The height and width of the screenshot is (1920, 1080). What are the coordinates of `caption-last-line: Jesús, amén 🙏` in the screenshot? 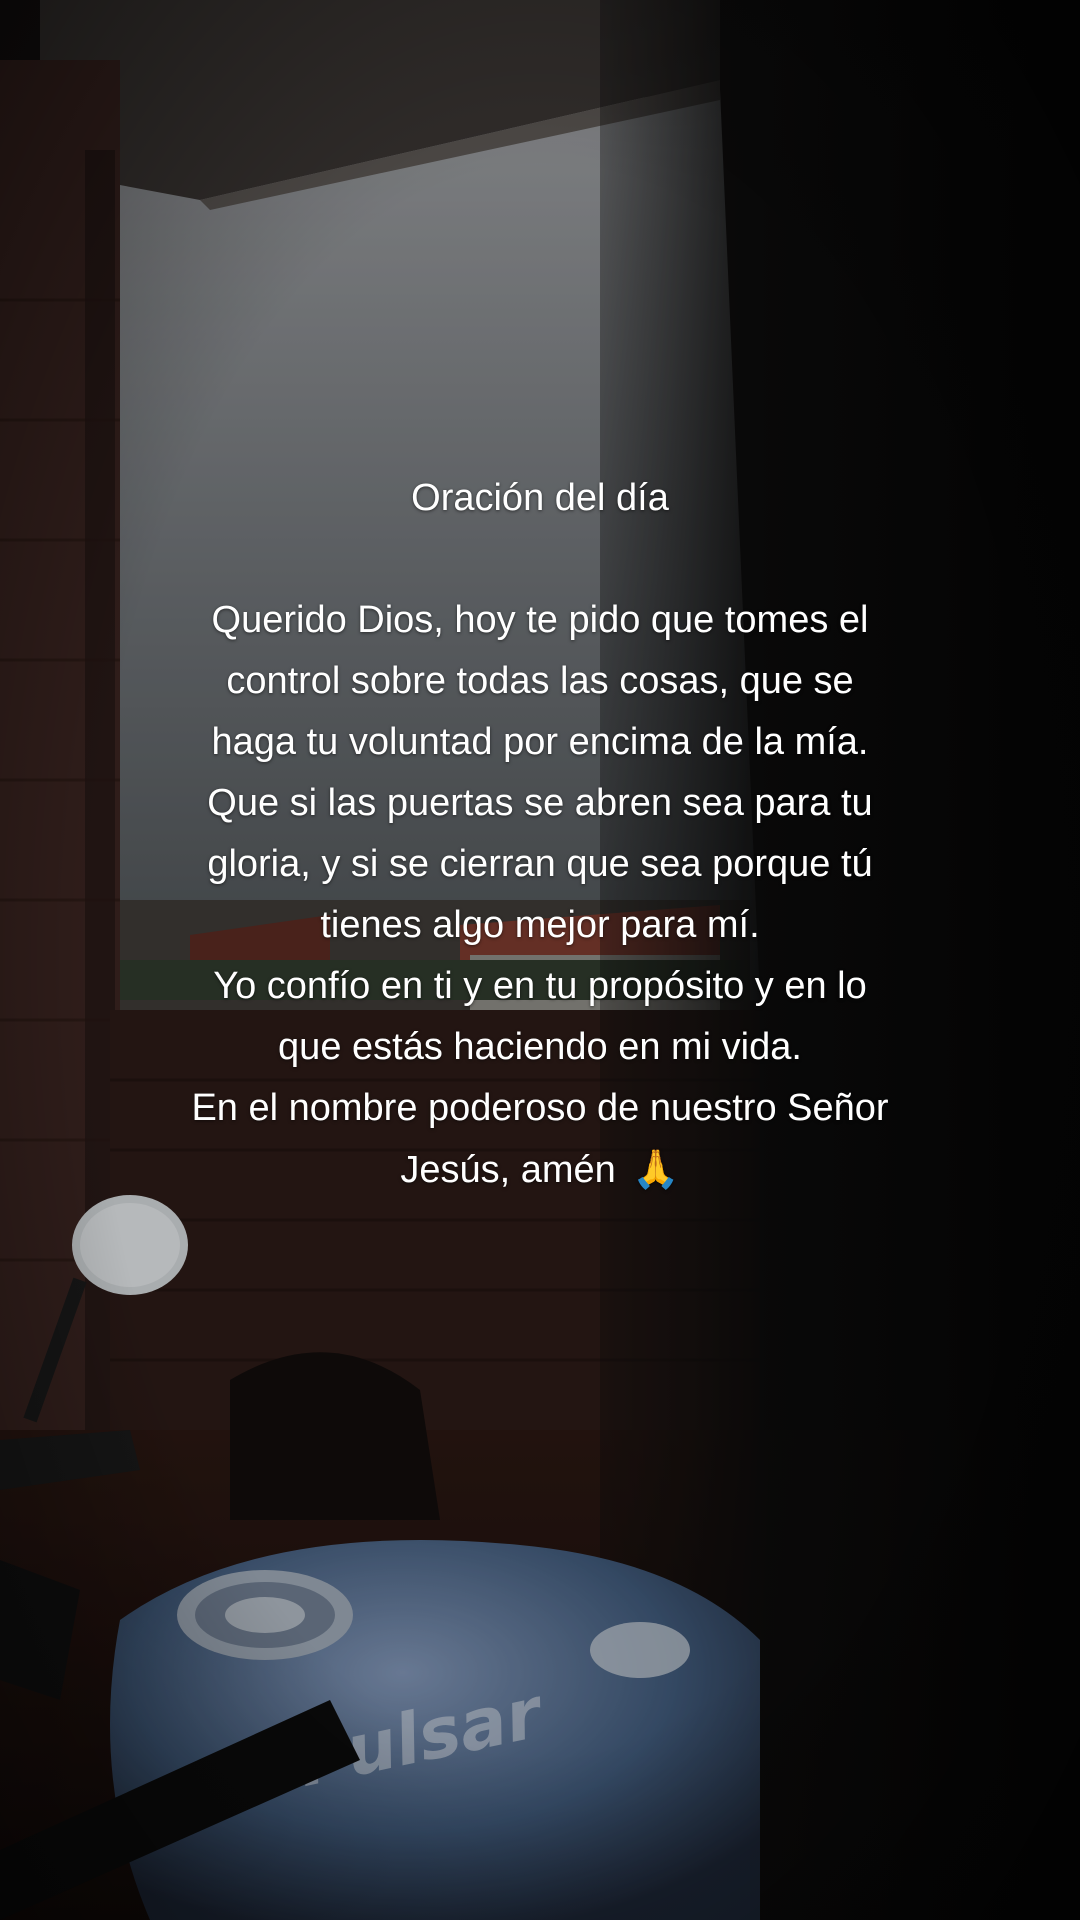 It's located at (540, 1170).